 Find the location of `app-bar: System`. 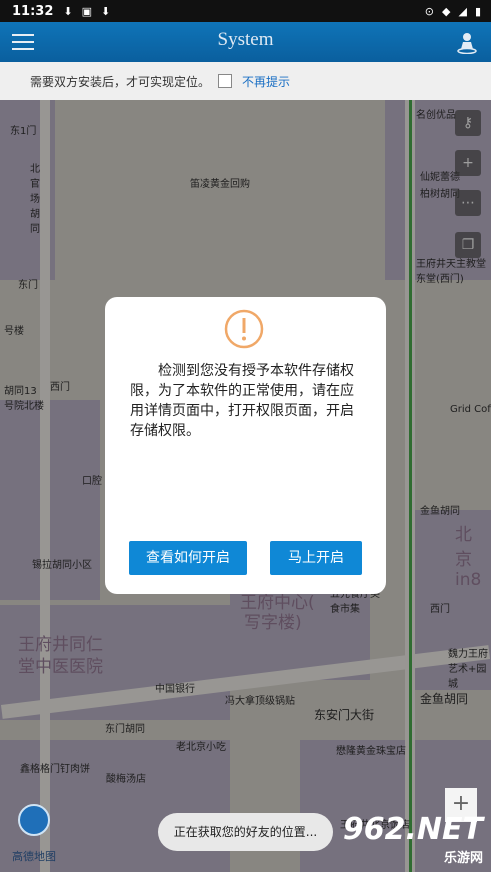

app-bar: System is located at coordinates (245, 42).